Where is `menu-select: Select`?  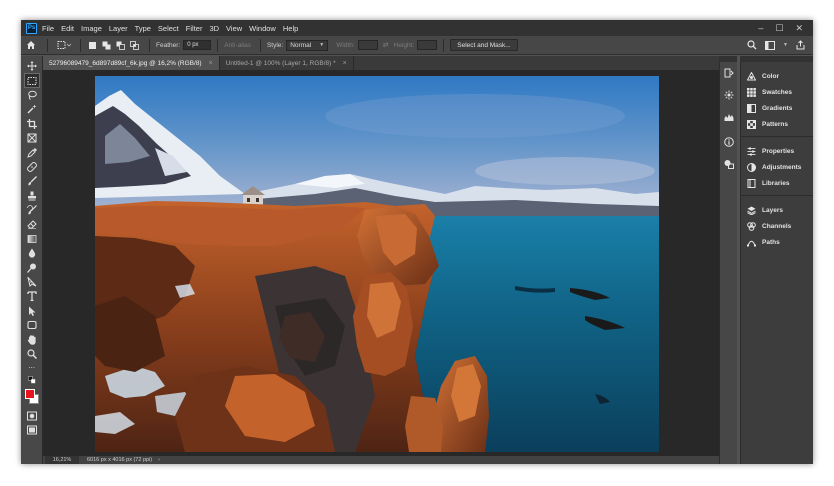 menu-select: Select is located at coordinates (168, 28).